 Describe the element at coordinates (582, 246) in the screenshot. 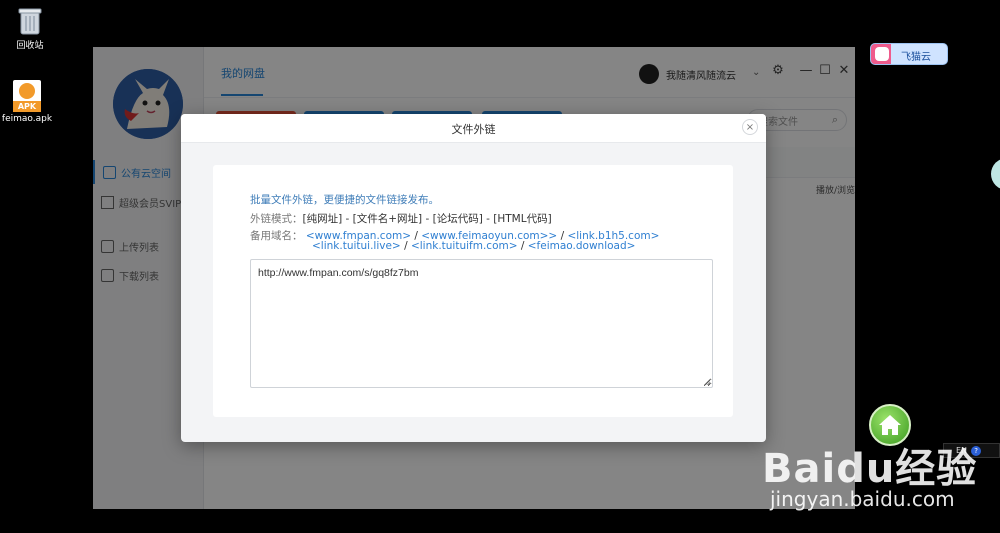

I see `domain-link-feimao-download: <feimao.download>` at that location.